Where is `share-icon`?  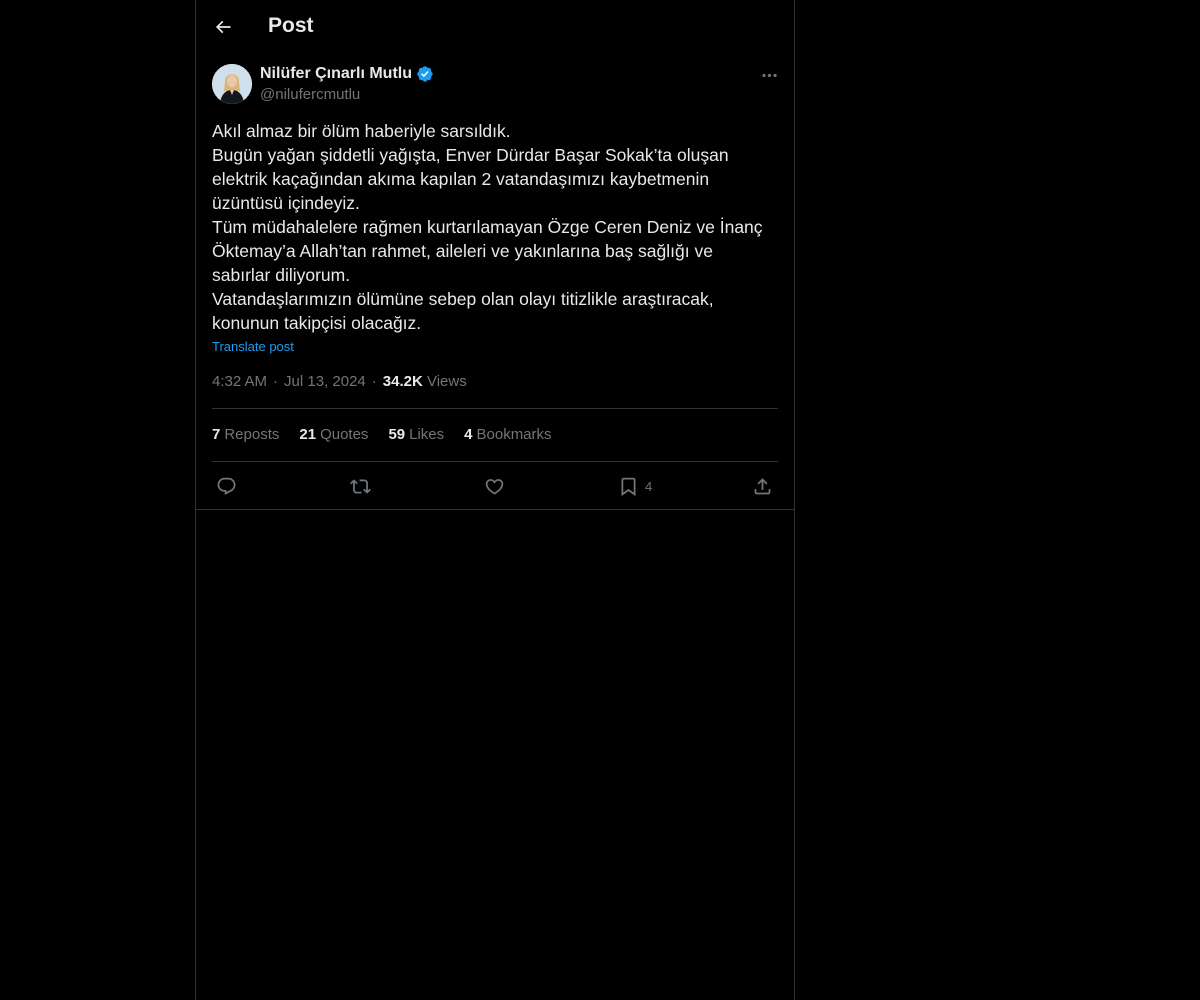 share-icon is located at coordinates (762, 485).